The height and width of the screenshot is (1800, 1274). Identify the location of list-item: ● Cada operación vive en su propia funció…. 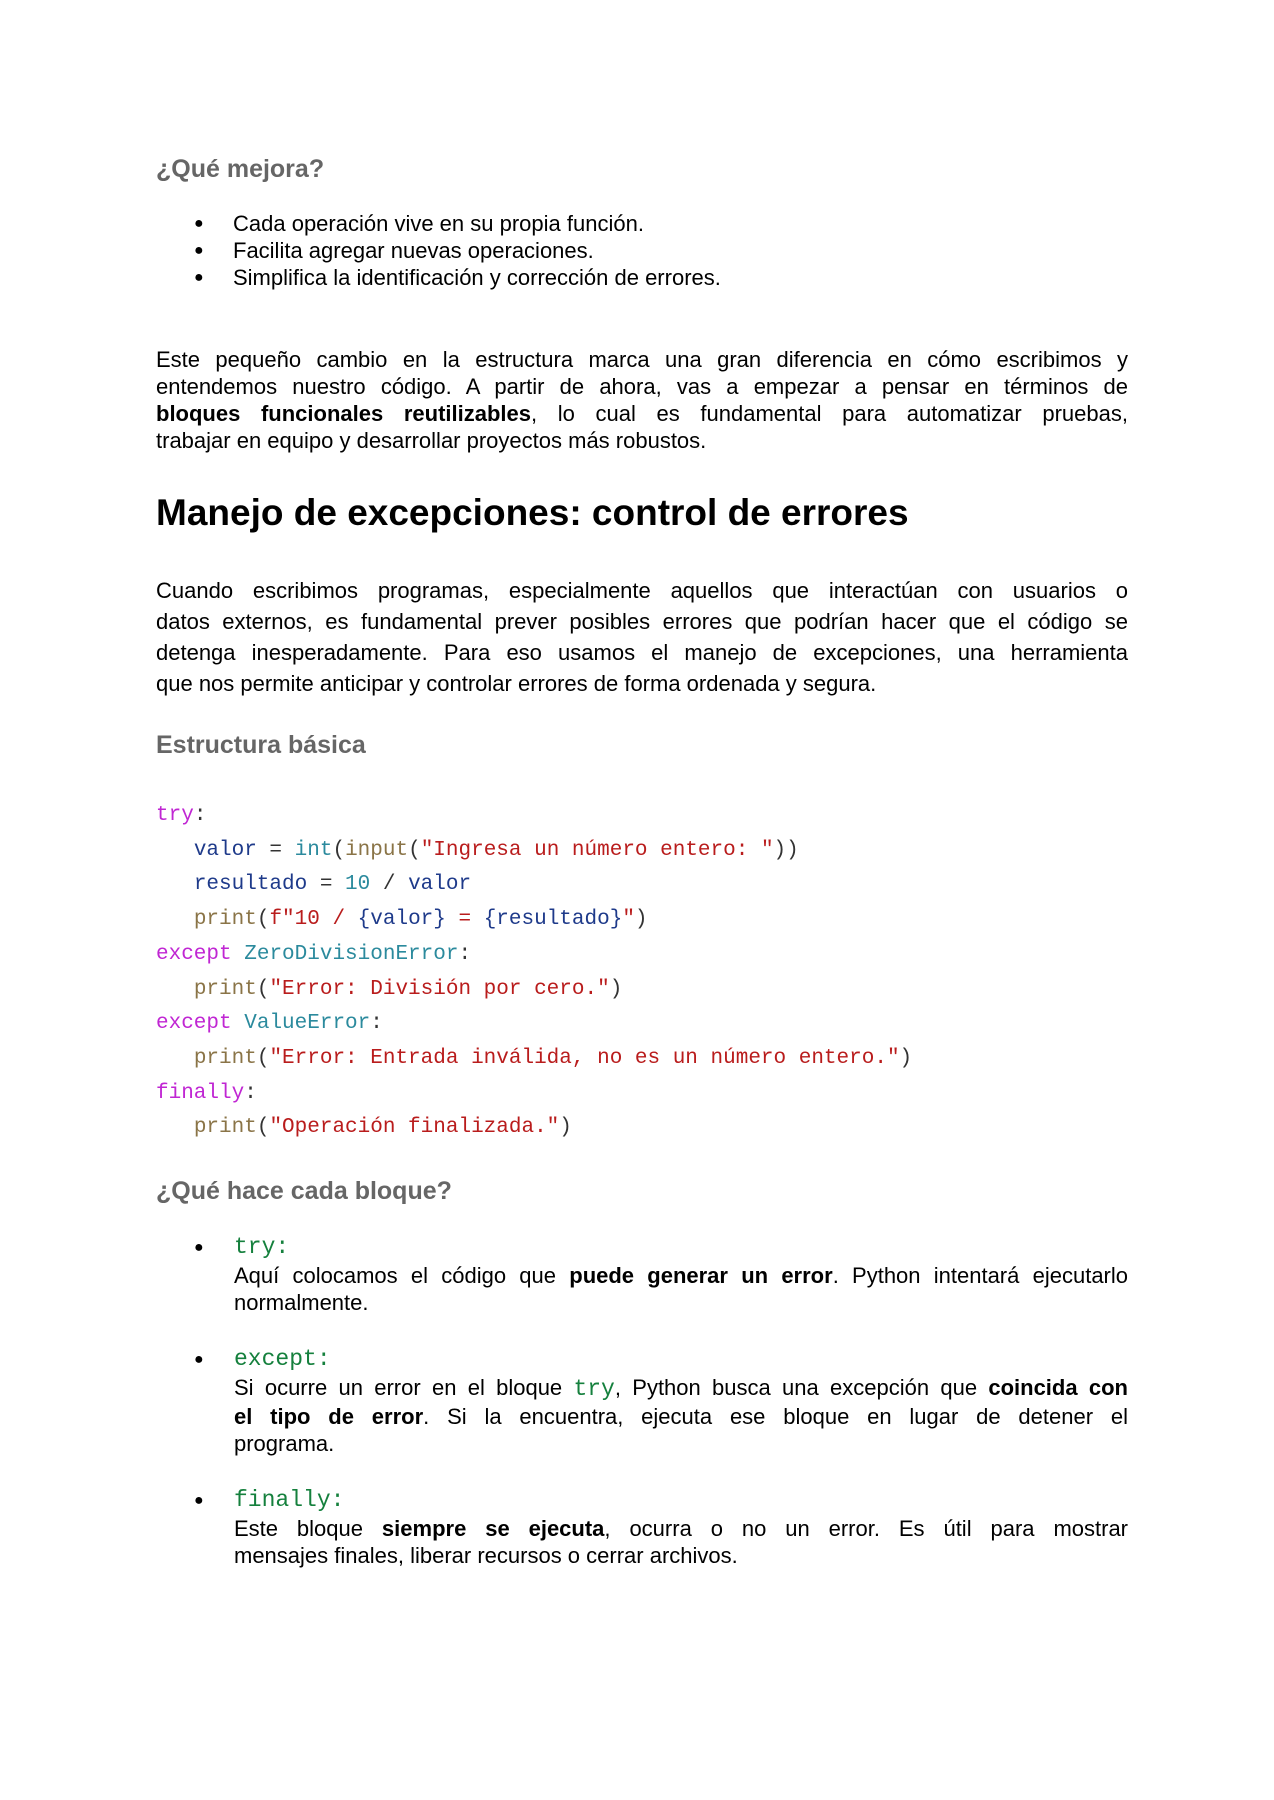
(419, 223).